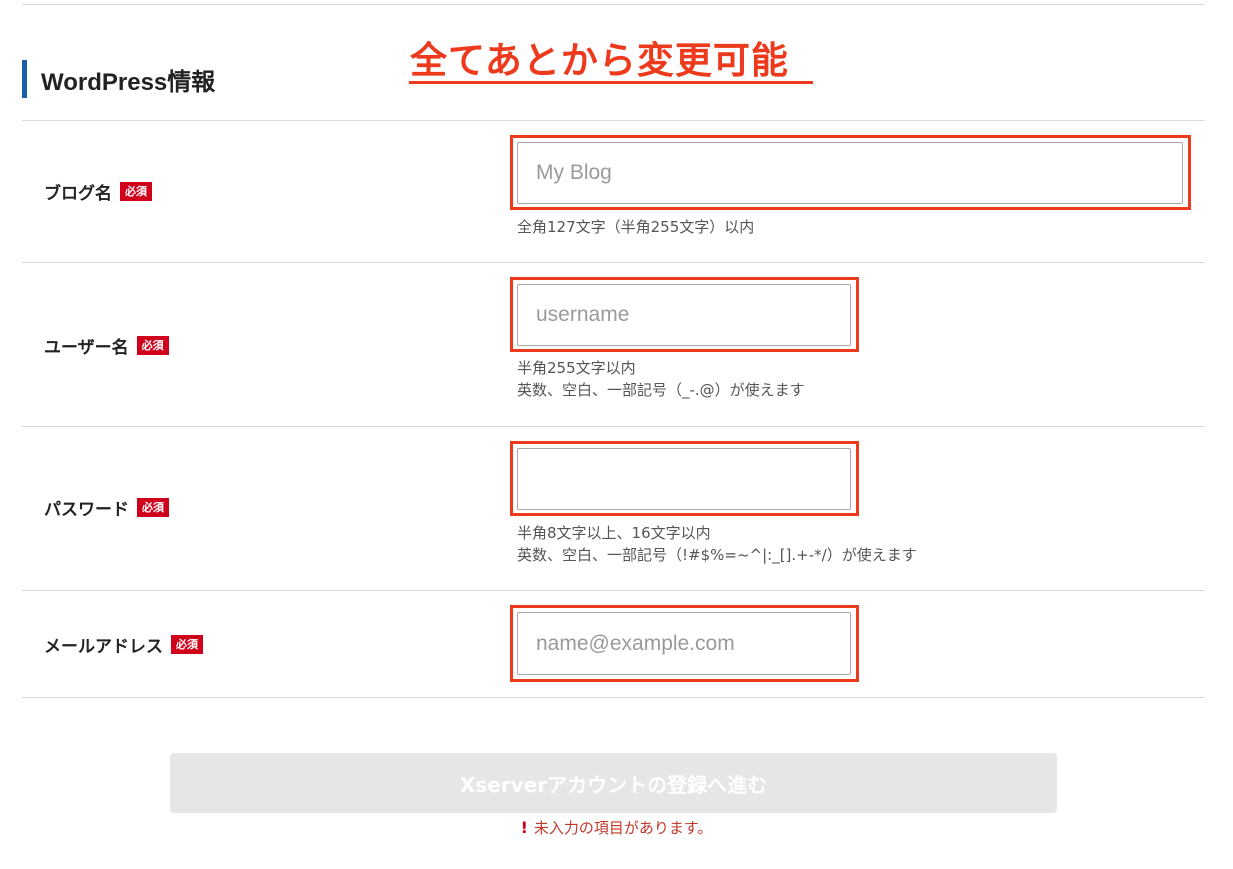 This screenshot has height=869, width=1233. What do you see at coordinates (613, 783) in the screenshot?
I see `proceed-to-registration-button: Xserverアカウントの登録へ進む` at bounding box center [613, 783].